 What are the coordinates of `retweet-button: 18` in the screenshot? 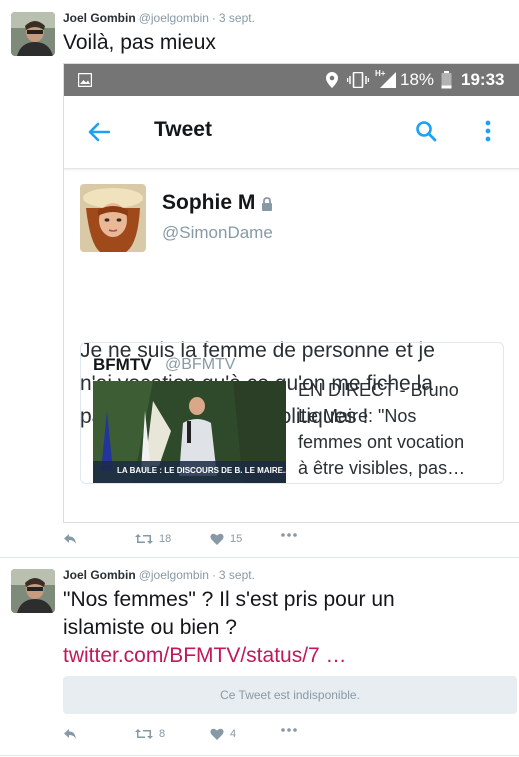 It's located at (153, 539).